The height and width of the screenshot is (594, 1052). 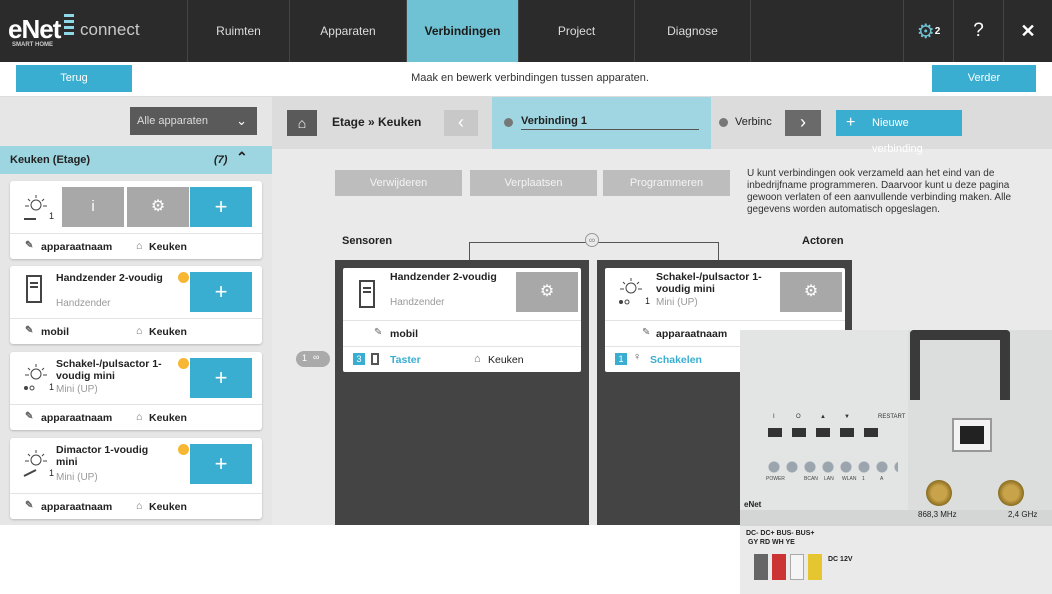 I want to click on settings-button: ⚙ 2, so click(x=928, y=31).